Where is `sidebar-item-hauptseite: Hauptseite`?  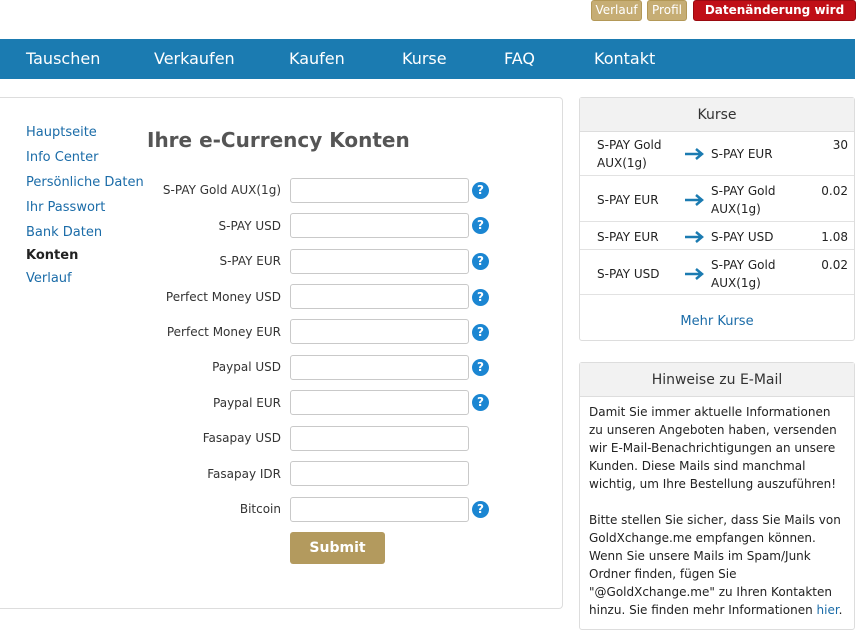
sidebar-item-hauptseite: Hauptseite is located at coordinates (61, 132).